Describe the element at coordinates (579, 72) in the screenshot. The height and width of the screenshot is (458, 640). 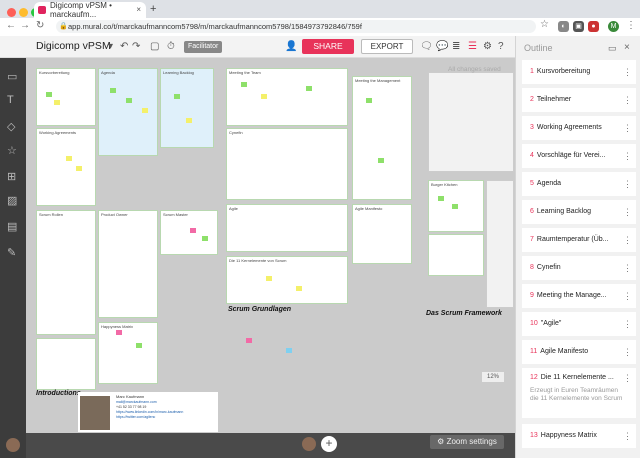
I see `outline-item: 1 Kursvorbereitung ⋮` at that location.